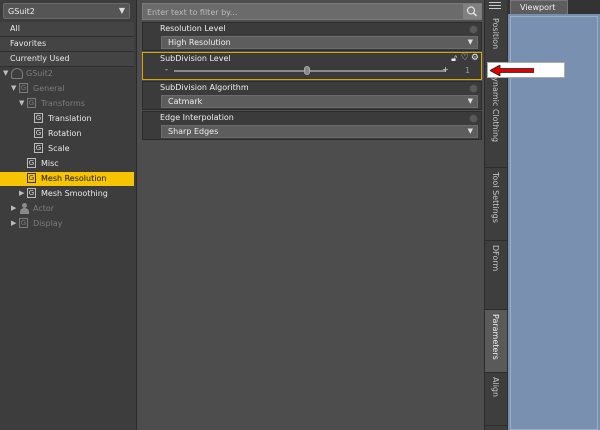 This screenshot has width=600, height=430. What do you see at coordinates (495, 387) in the screenshot?
I see `tab-label: Align` at bounding box center [495, 387].